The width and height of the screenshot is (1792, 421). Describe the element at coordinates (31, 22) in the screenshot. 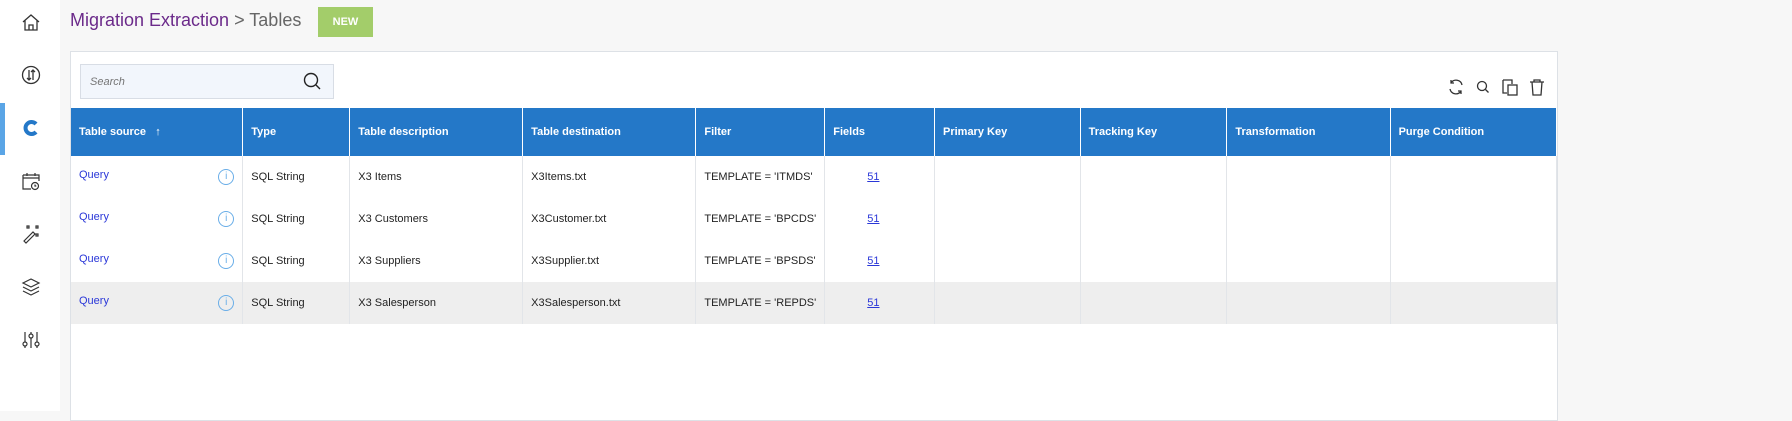

I see `home-icon` at that location.